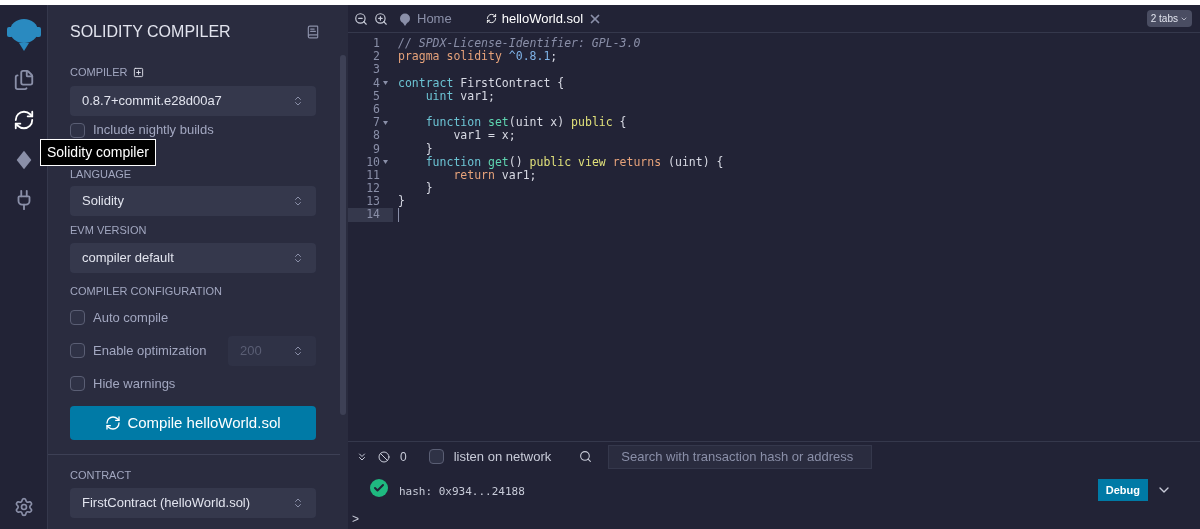 The width and height of the screenshot is (1200, 529). What do you see at coordinates (23, 507) in the screenshot?
I see `settings-icon` at bounding box center [23, 507].